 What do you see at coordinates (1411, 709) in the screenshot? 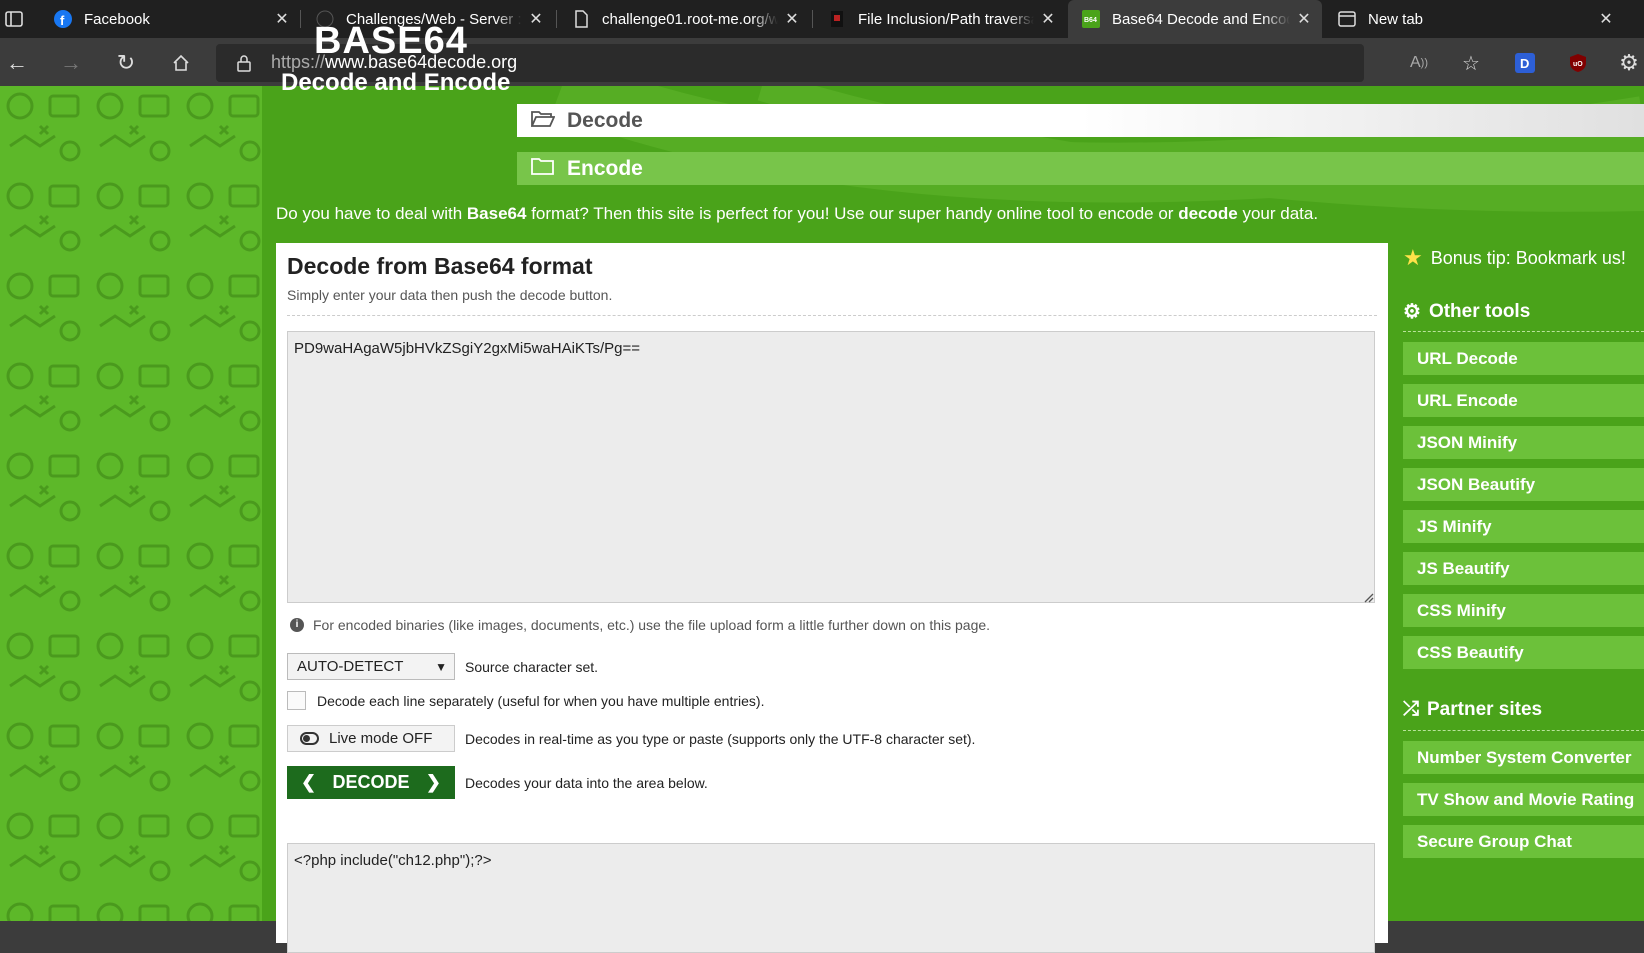
I see `shuffle-icon: ⤮` at bounding box center [1411, 709].